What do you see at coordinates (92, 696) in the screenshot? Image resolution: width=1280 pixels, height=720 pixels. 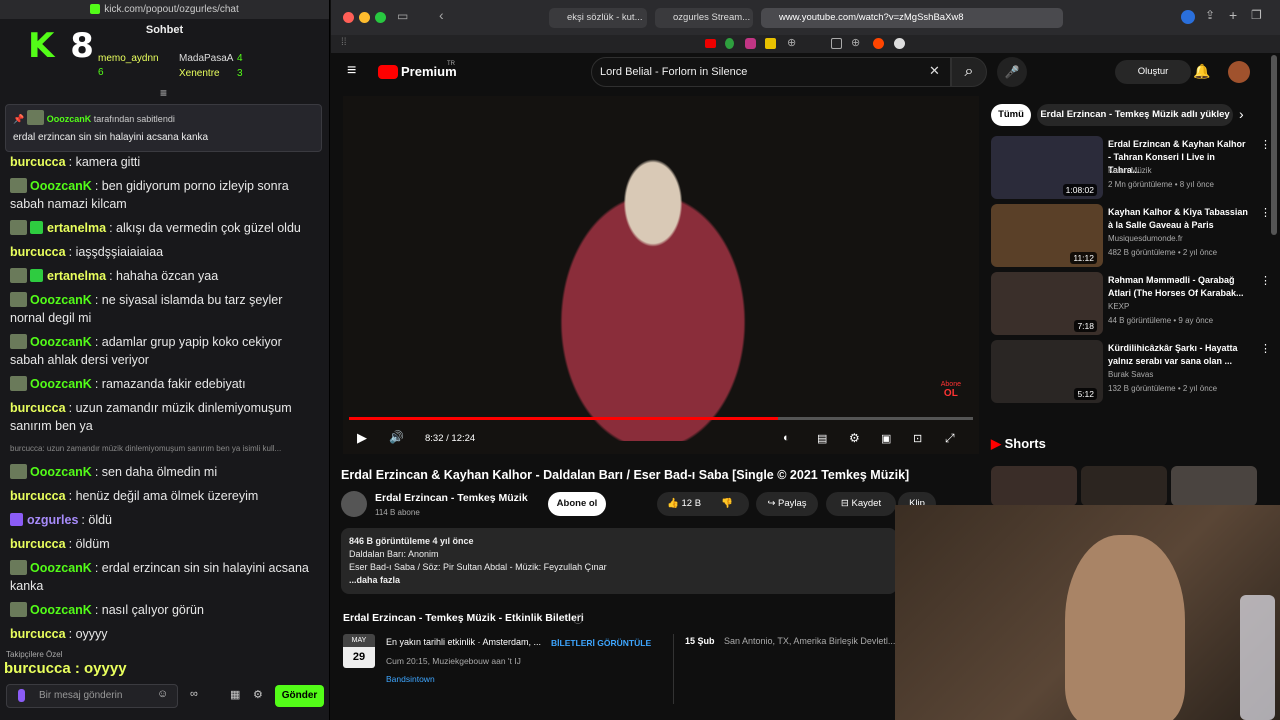 I see `chat-input: Bir mesaj gönderin` at bounding box center [92, 696].